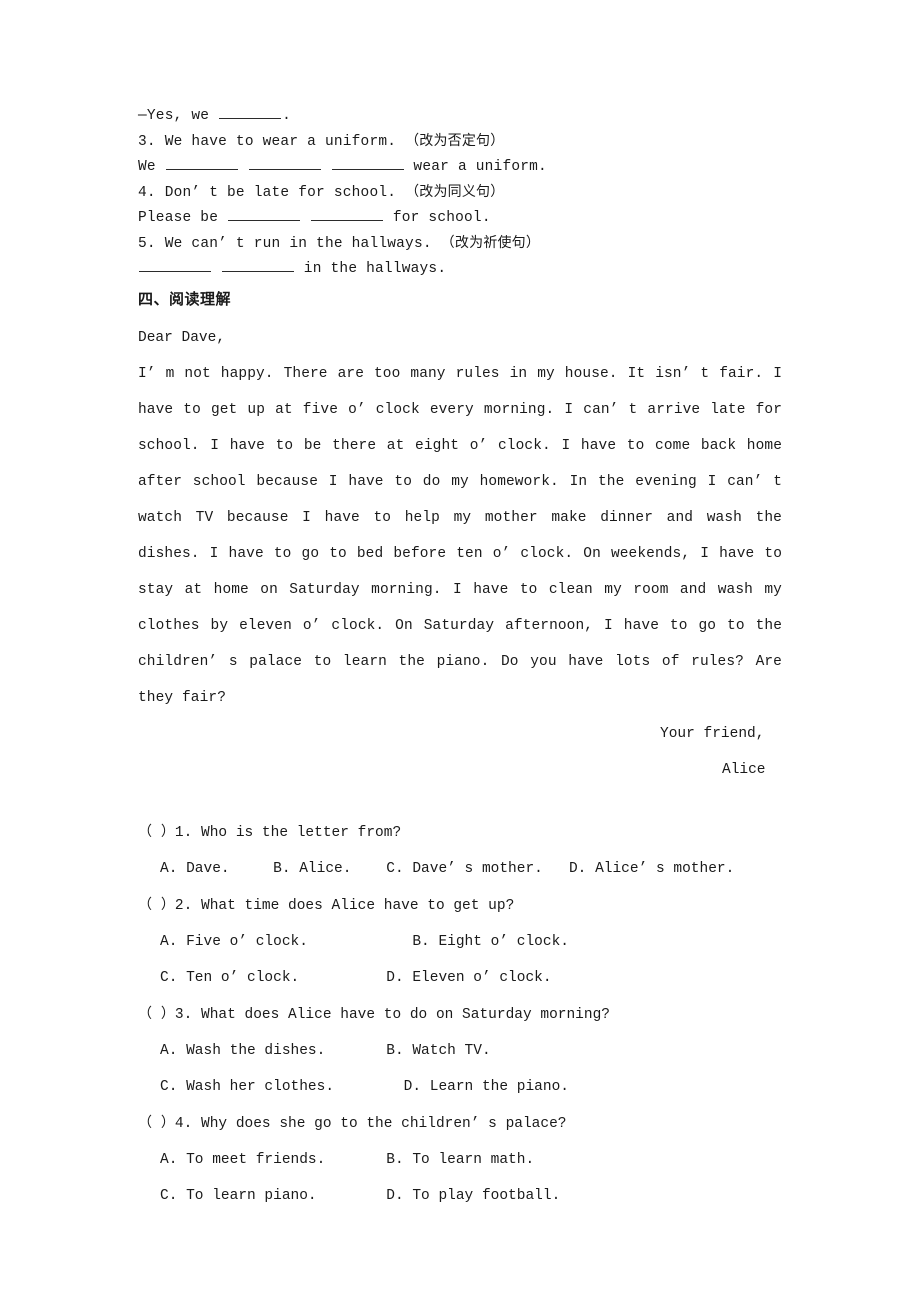  I want to click on question-4-prompt: 4. Don’ t be late for school. （改为同义句）, so click(460, 193).